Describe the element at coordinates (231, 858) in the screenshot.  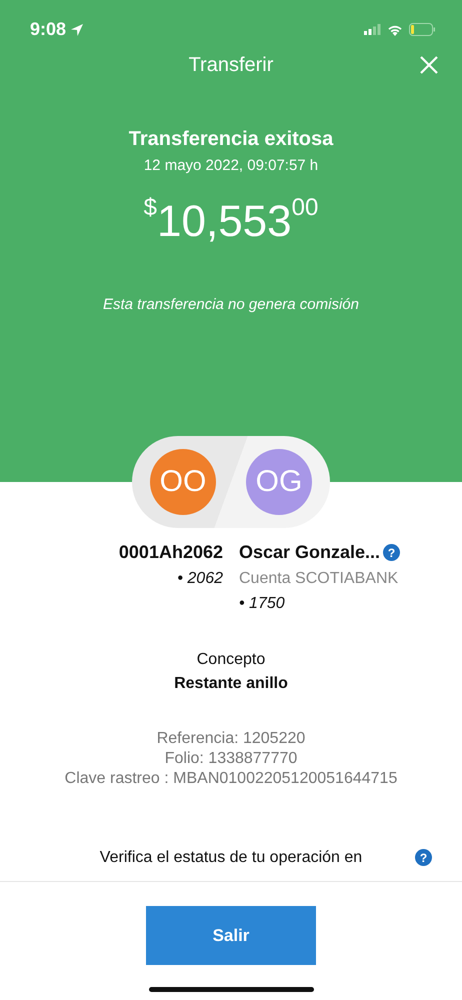
I see `verify-text: Verifica el estatus de tu operación en` at that location.